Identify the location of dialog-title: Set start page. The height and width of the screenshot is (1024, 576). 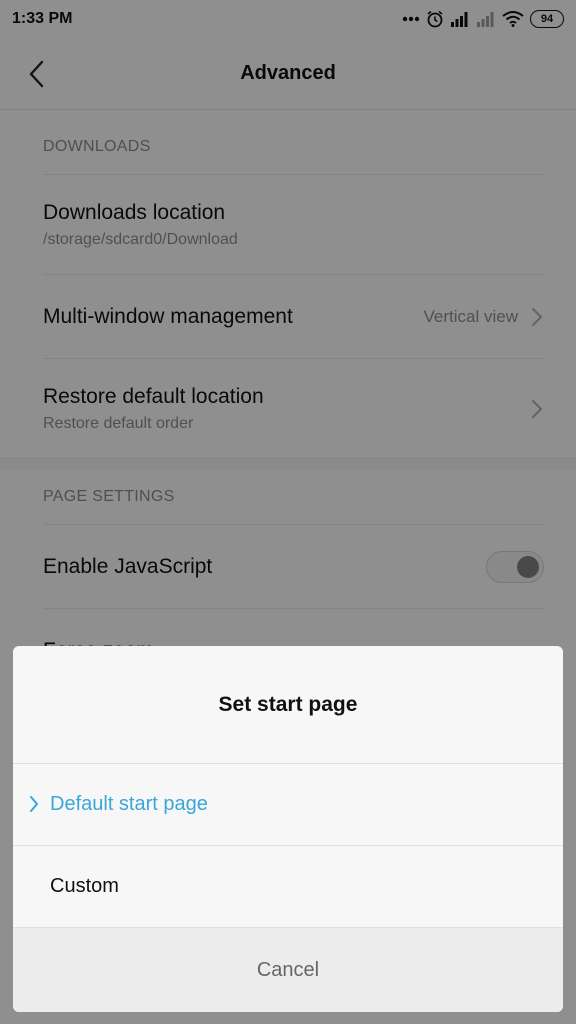
(288, 705).